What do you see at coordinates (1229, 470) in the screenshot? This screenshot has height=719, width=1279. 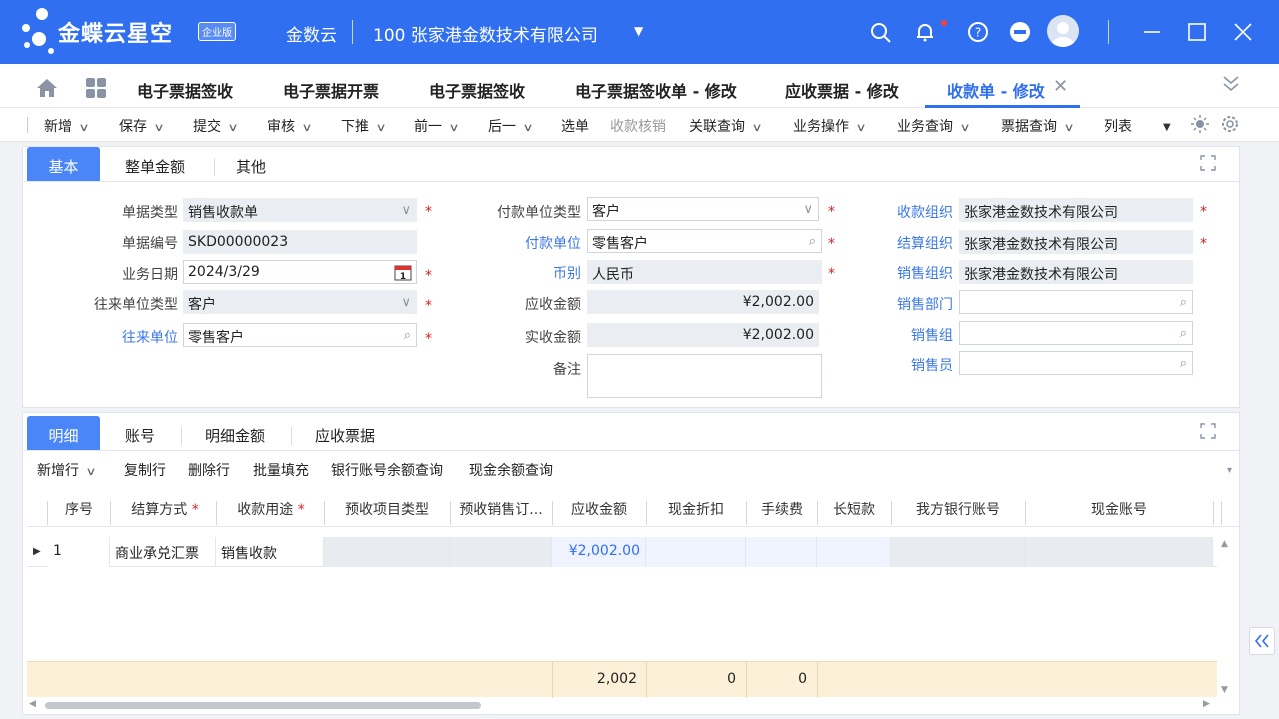 I see `more-caret-icon: ▾` at bounding box center [1229, 470].